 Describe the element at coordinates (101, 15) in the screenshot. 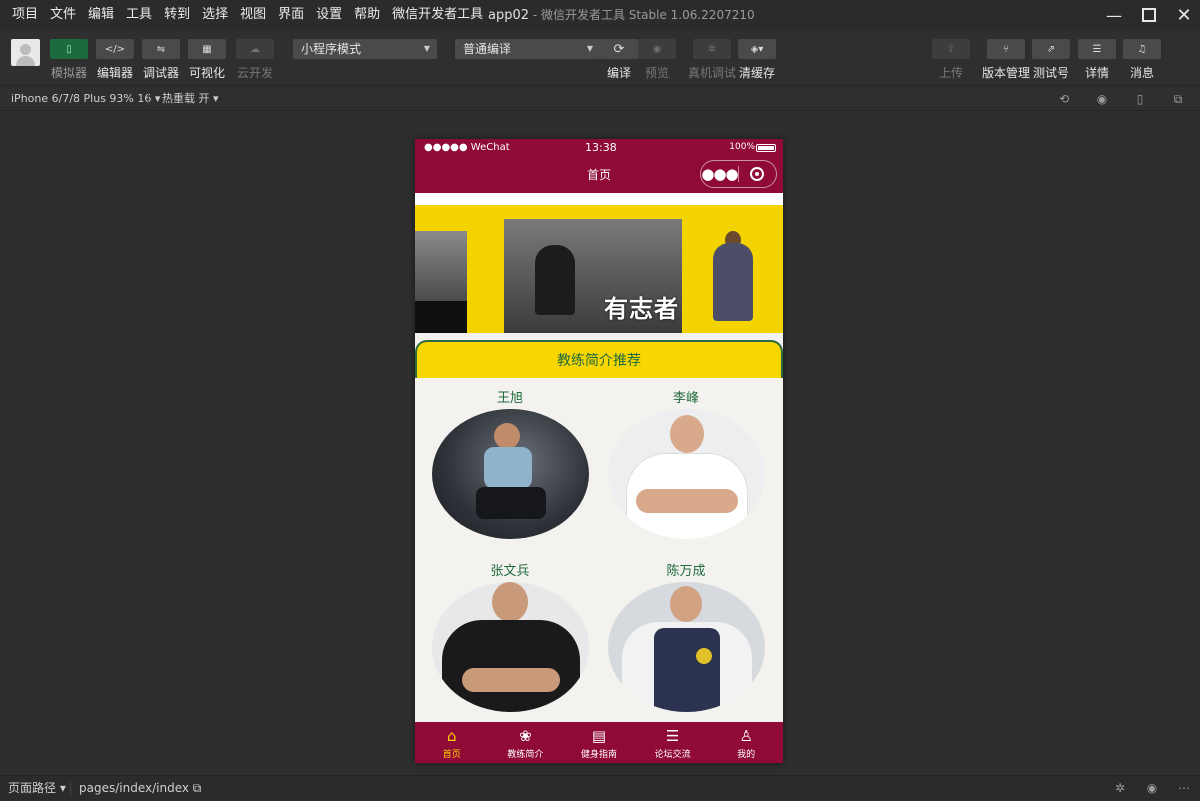

I see `menu-item-edit: 编辑` at that location.